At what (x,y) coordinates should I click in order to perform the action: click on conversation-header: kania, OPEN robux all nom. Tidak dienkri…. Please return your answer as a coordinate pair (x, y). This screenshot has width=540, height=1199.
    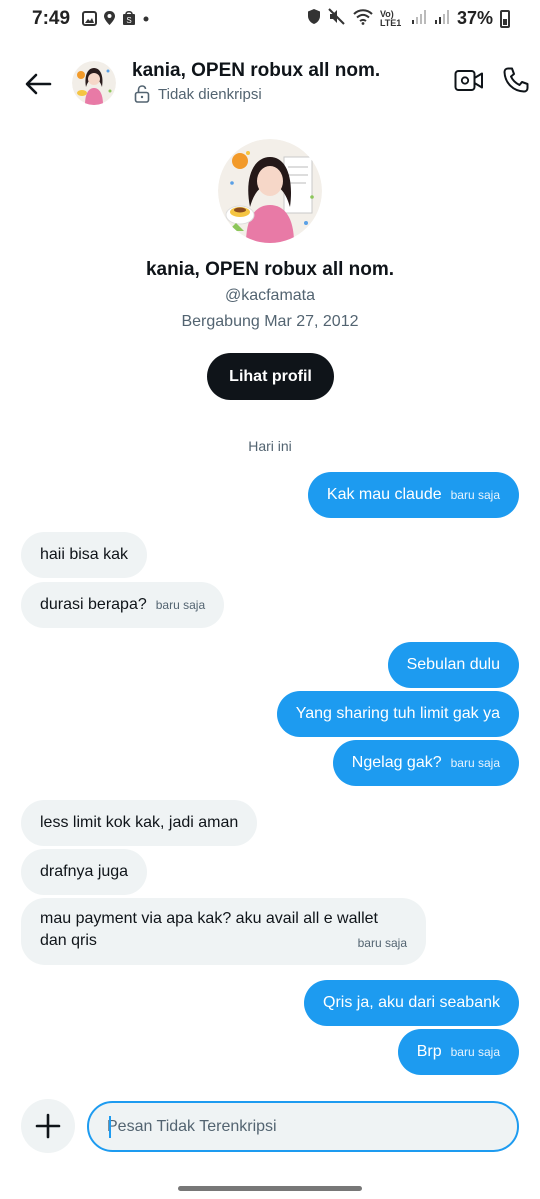
    Looking at the image, I should click on (270, 83).